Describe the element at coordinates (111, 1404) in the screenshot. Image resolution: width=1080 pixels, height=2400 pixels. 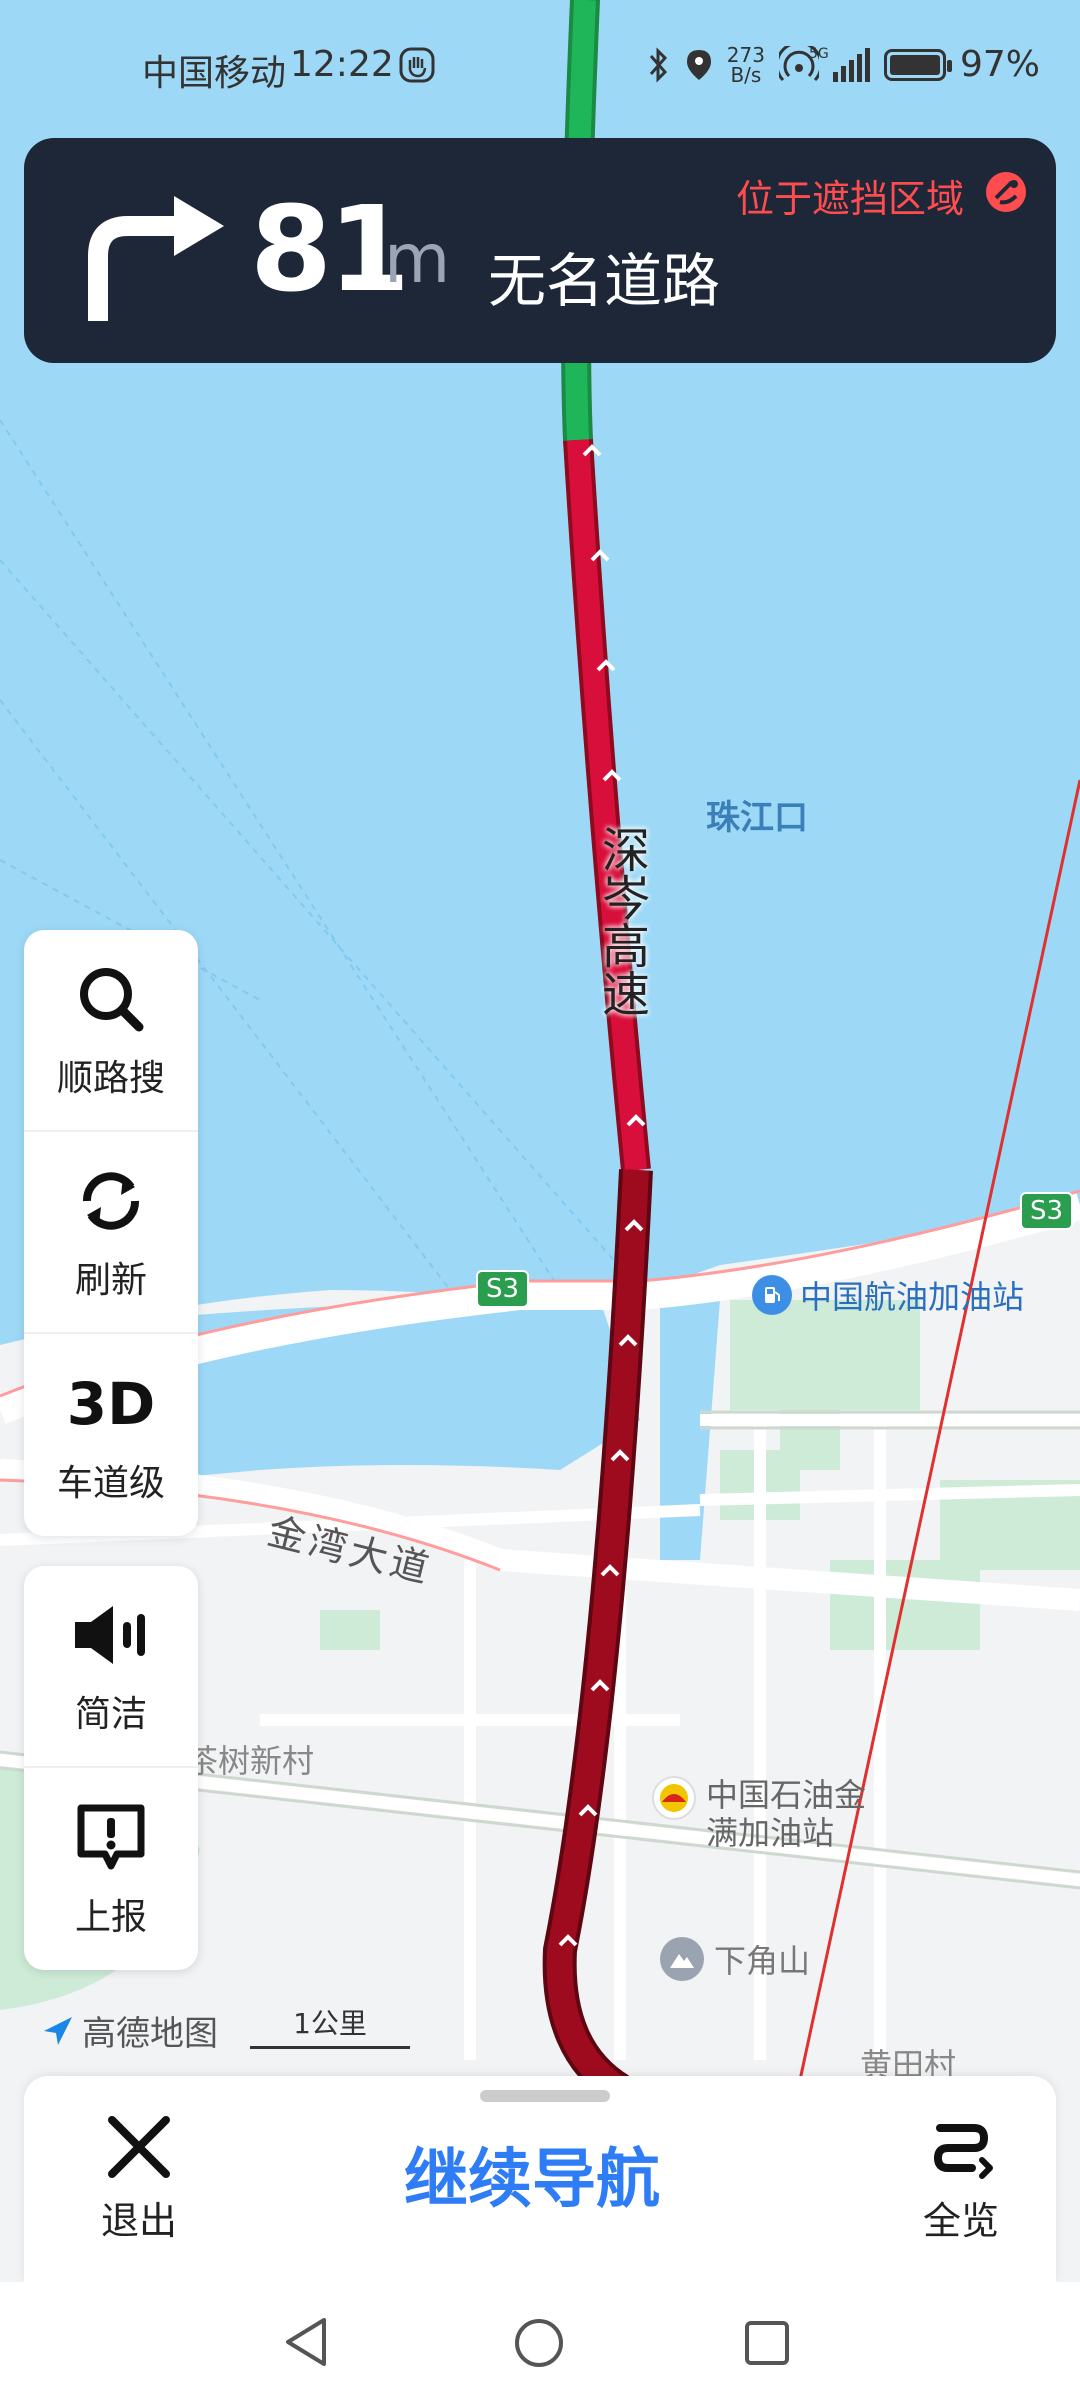
I see `3d-icon: 3D` at that location.